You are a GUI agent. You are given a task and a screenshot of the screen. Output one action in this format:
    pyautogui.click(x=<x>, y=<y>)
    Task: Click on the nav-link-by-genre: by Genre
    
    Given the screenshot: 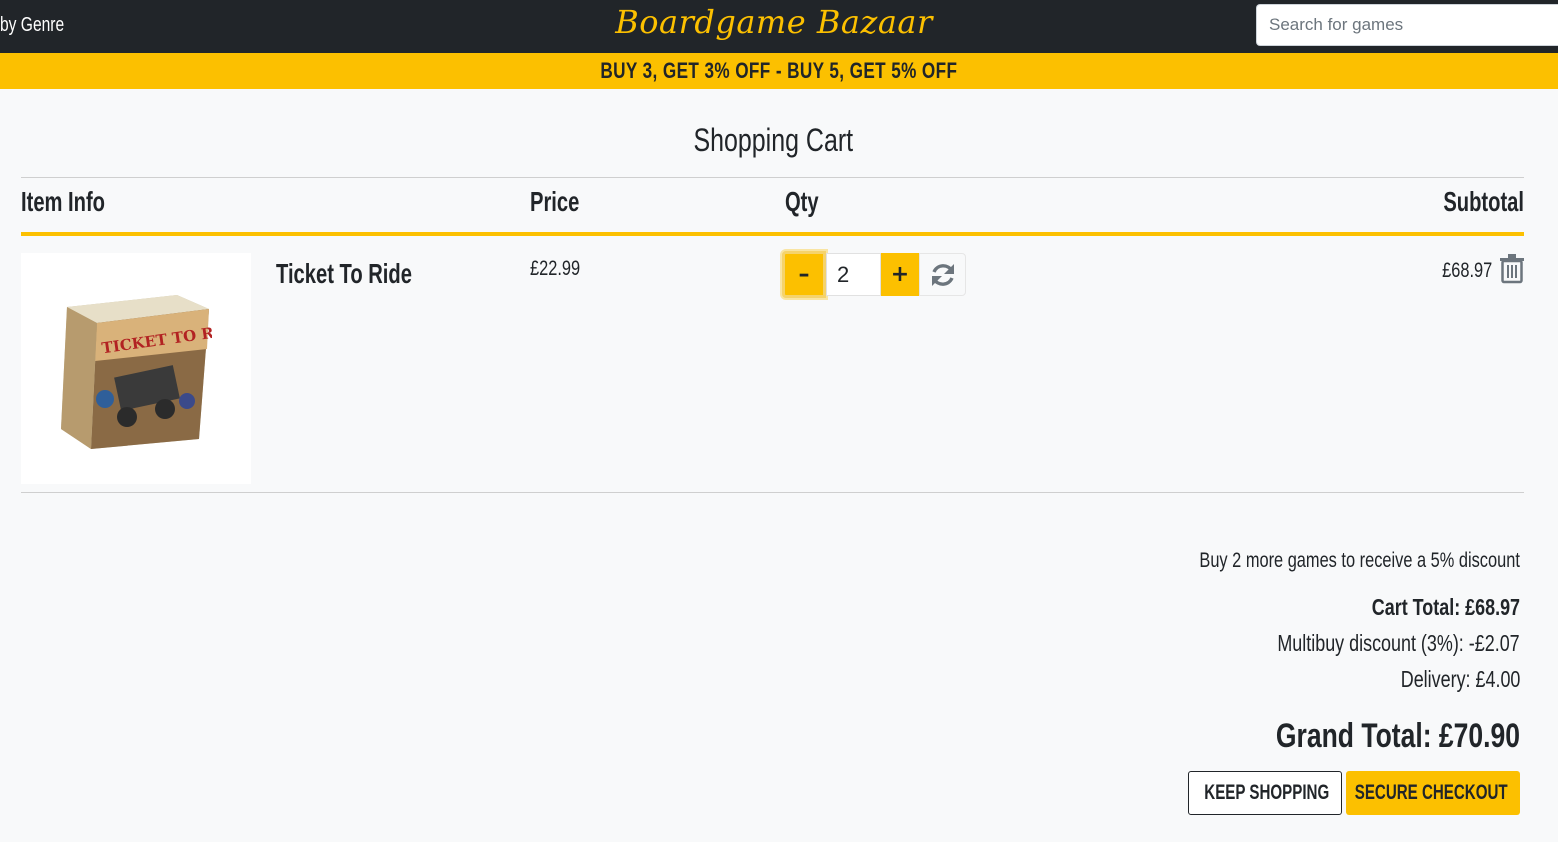 What is the action you would take?
    pyautogui.click(x=32, y=25)
    